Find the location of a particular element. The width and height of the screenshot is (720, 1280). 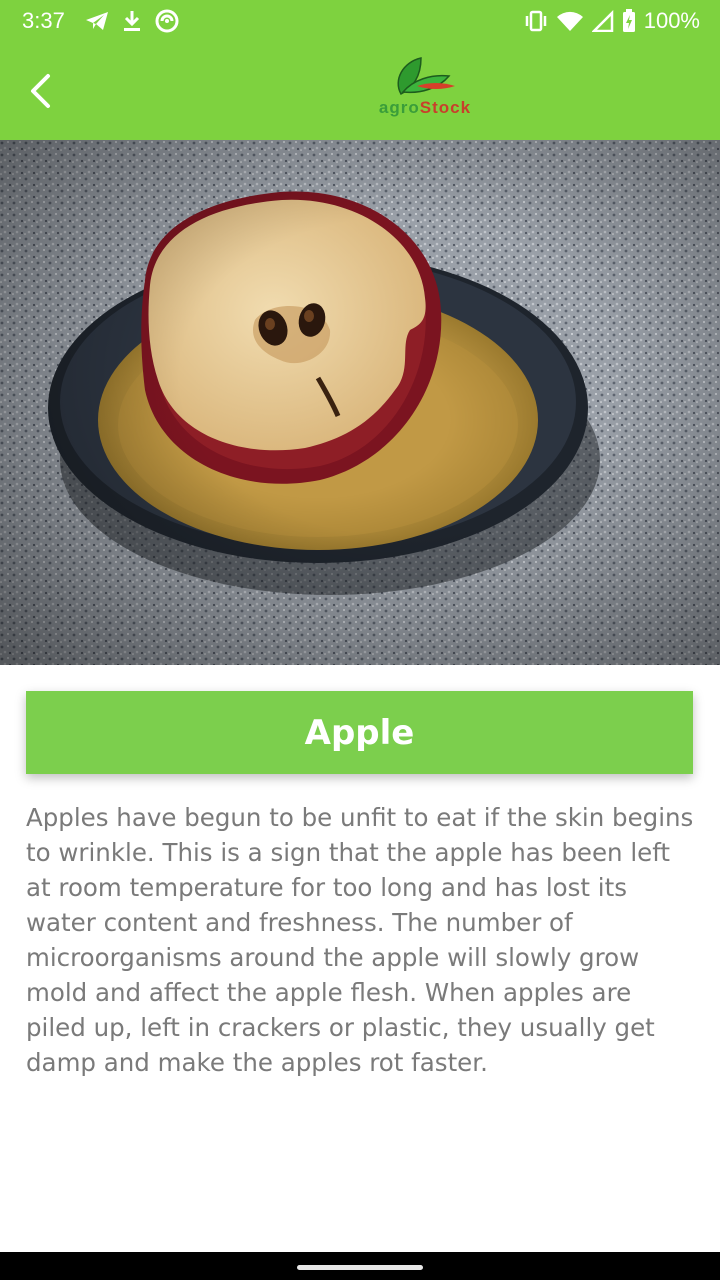

status-time: 3:37 is located at coordinates (43, 20).